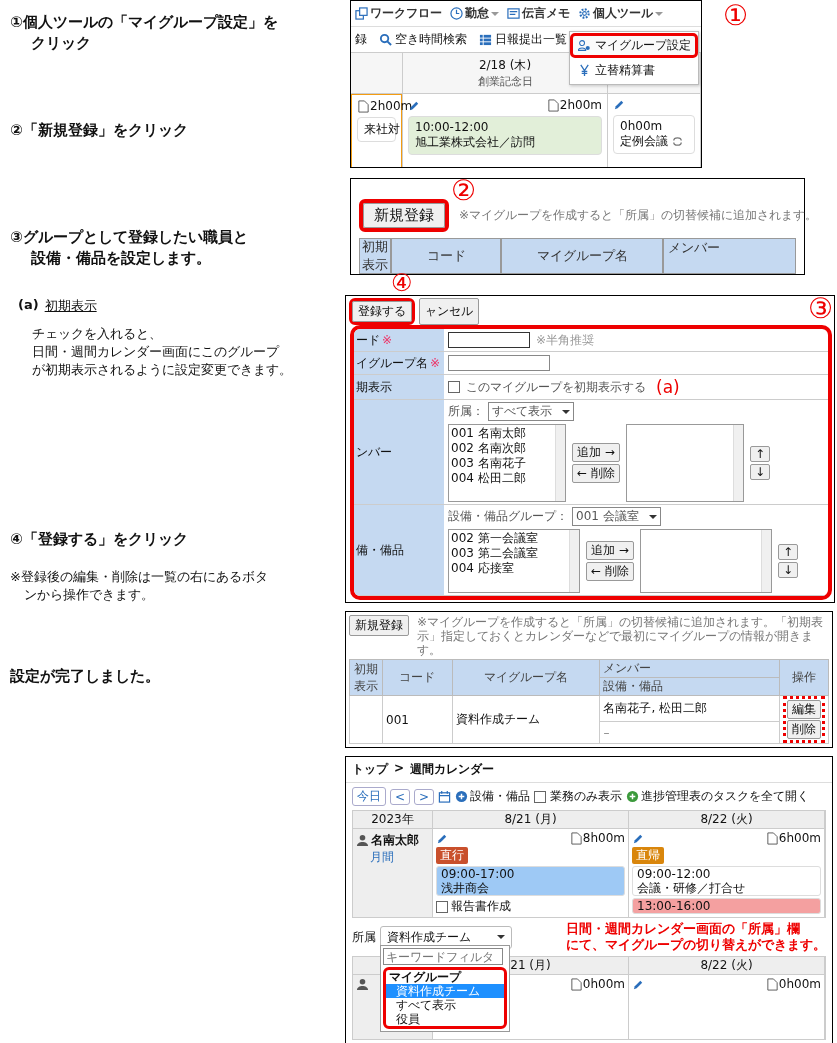 This screenshot has width=837, height=1043. I want to click on menu-item: マイグループ設定, so click(634, 45).